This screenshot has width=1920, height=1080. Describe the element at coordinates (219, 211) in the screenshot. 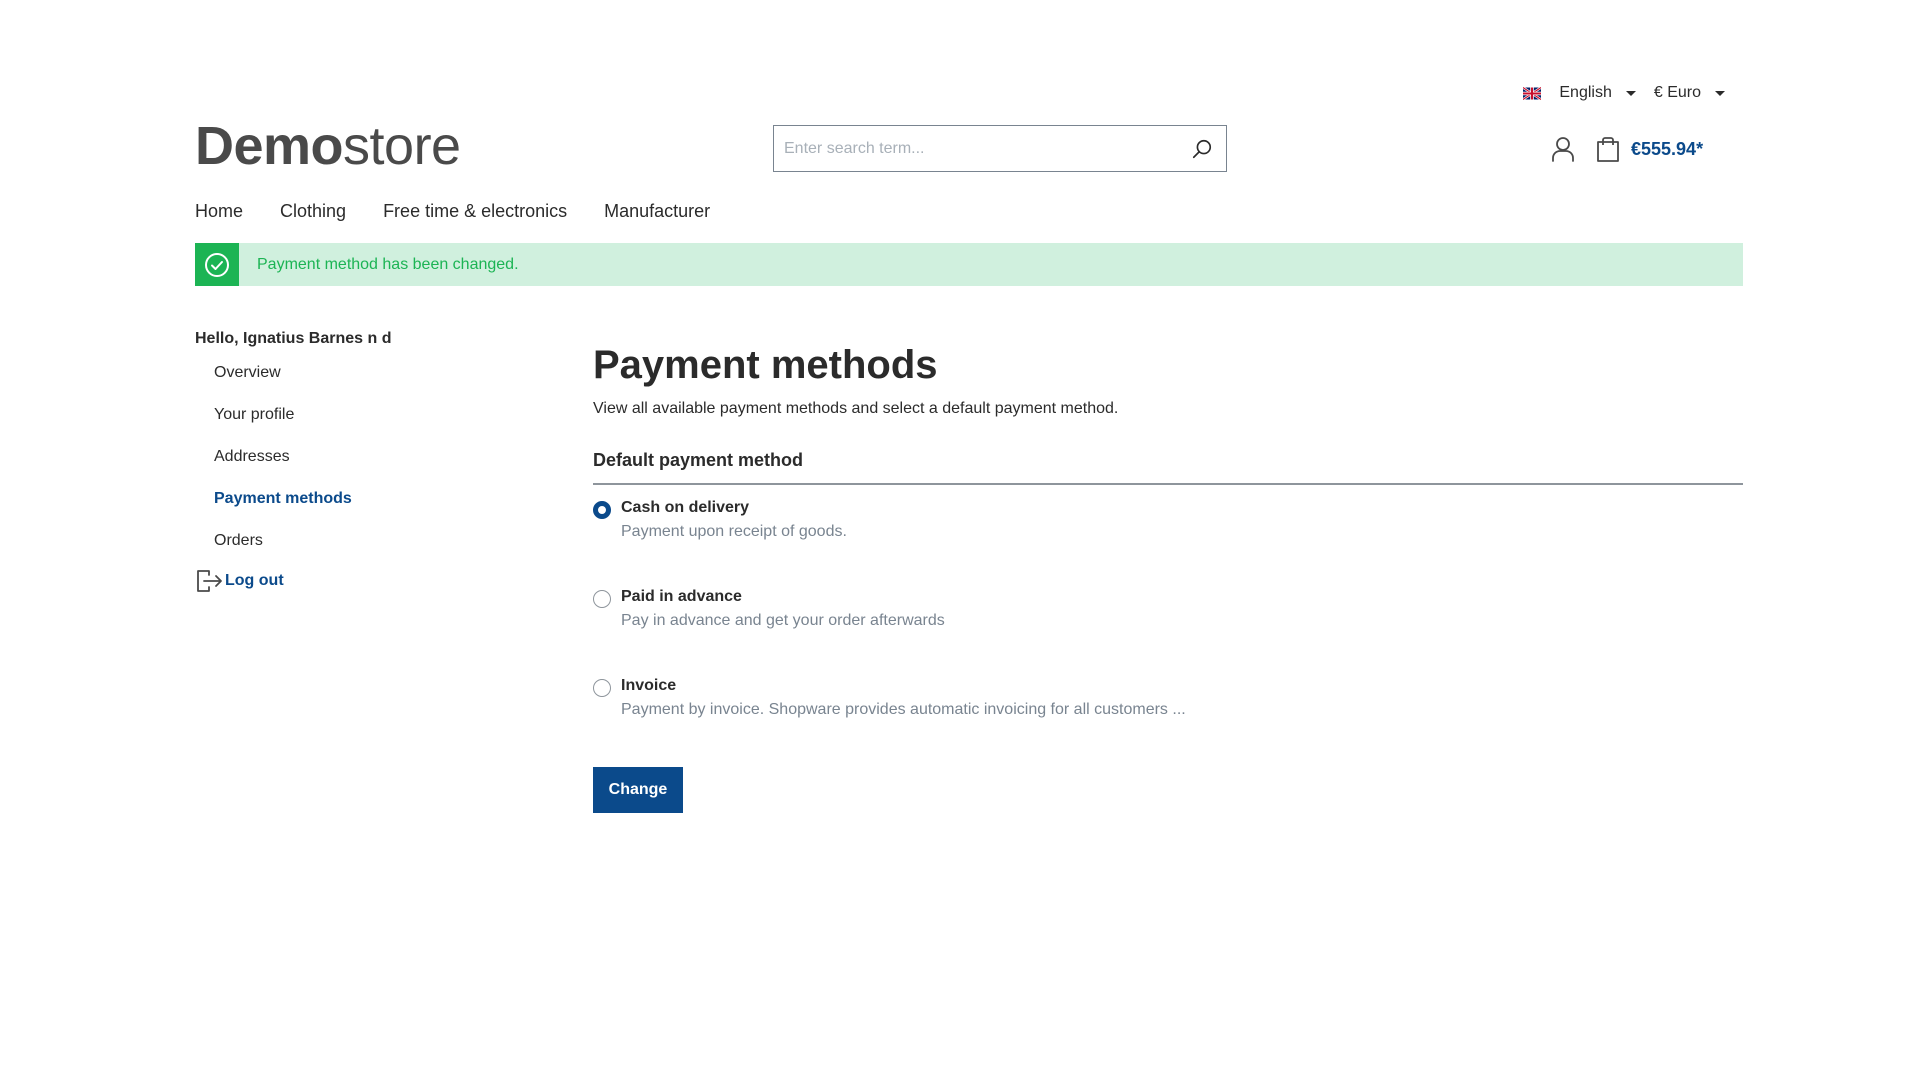

I see `nav-item-home: Home` at that location.